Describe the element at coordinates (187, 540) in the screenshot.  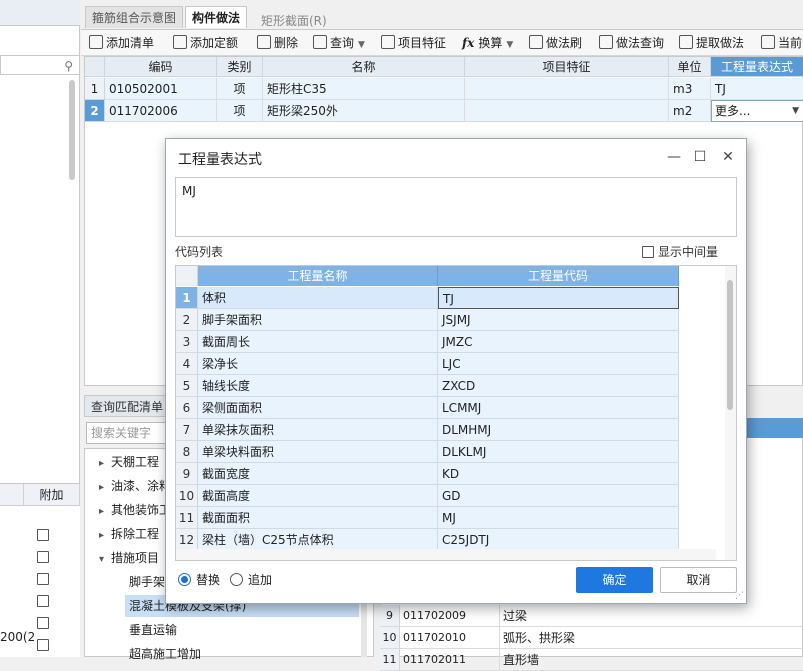
I see `code-row-number: 12` at that location.